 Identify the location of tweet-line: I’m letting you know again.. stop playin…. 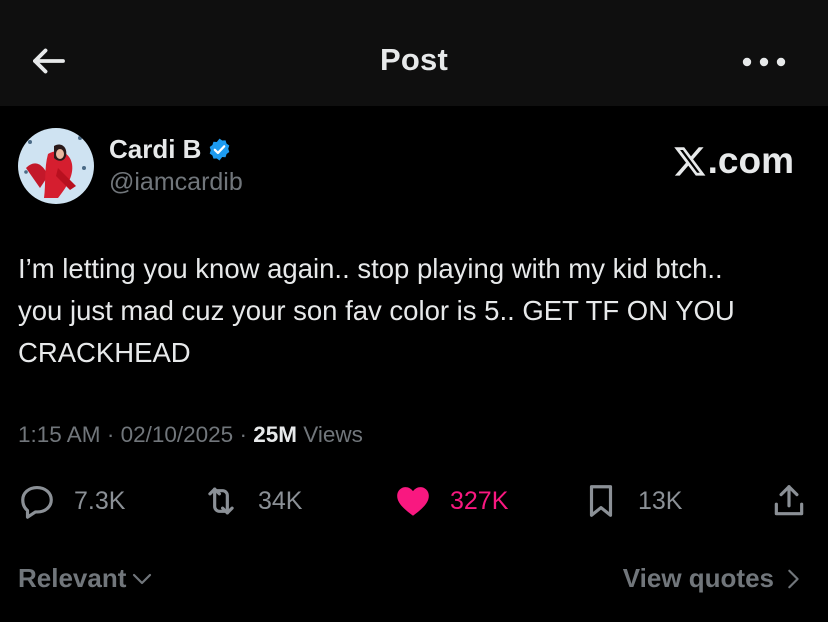
(370, 268).